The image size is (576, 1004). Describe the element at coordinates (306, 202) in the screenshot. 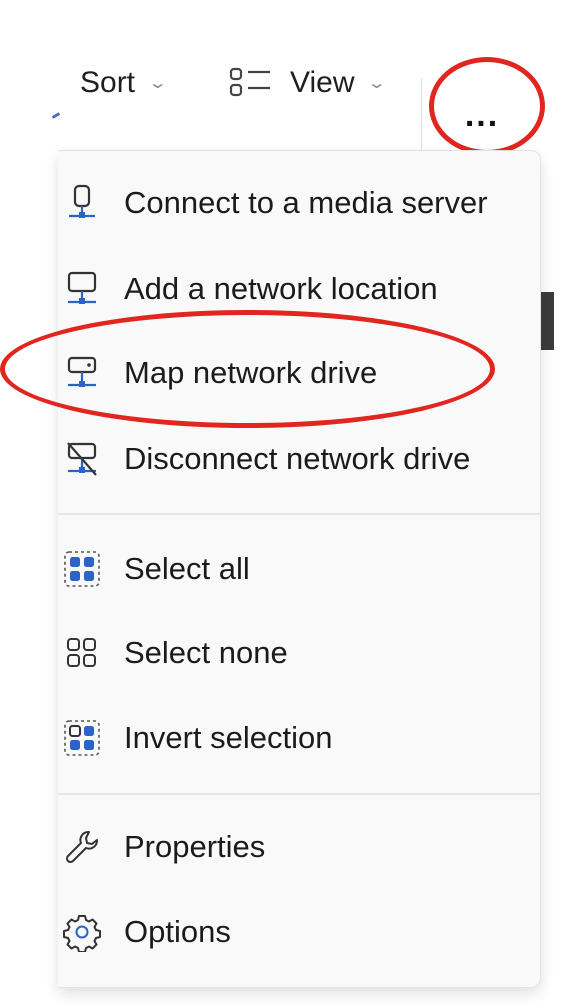

I see `menu-item-label: Connect to a media server` at that location.